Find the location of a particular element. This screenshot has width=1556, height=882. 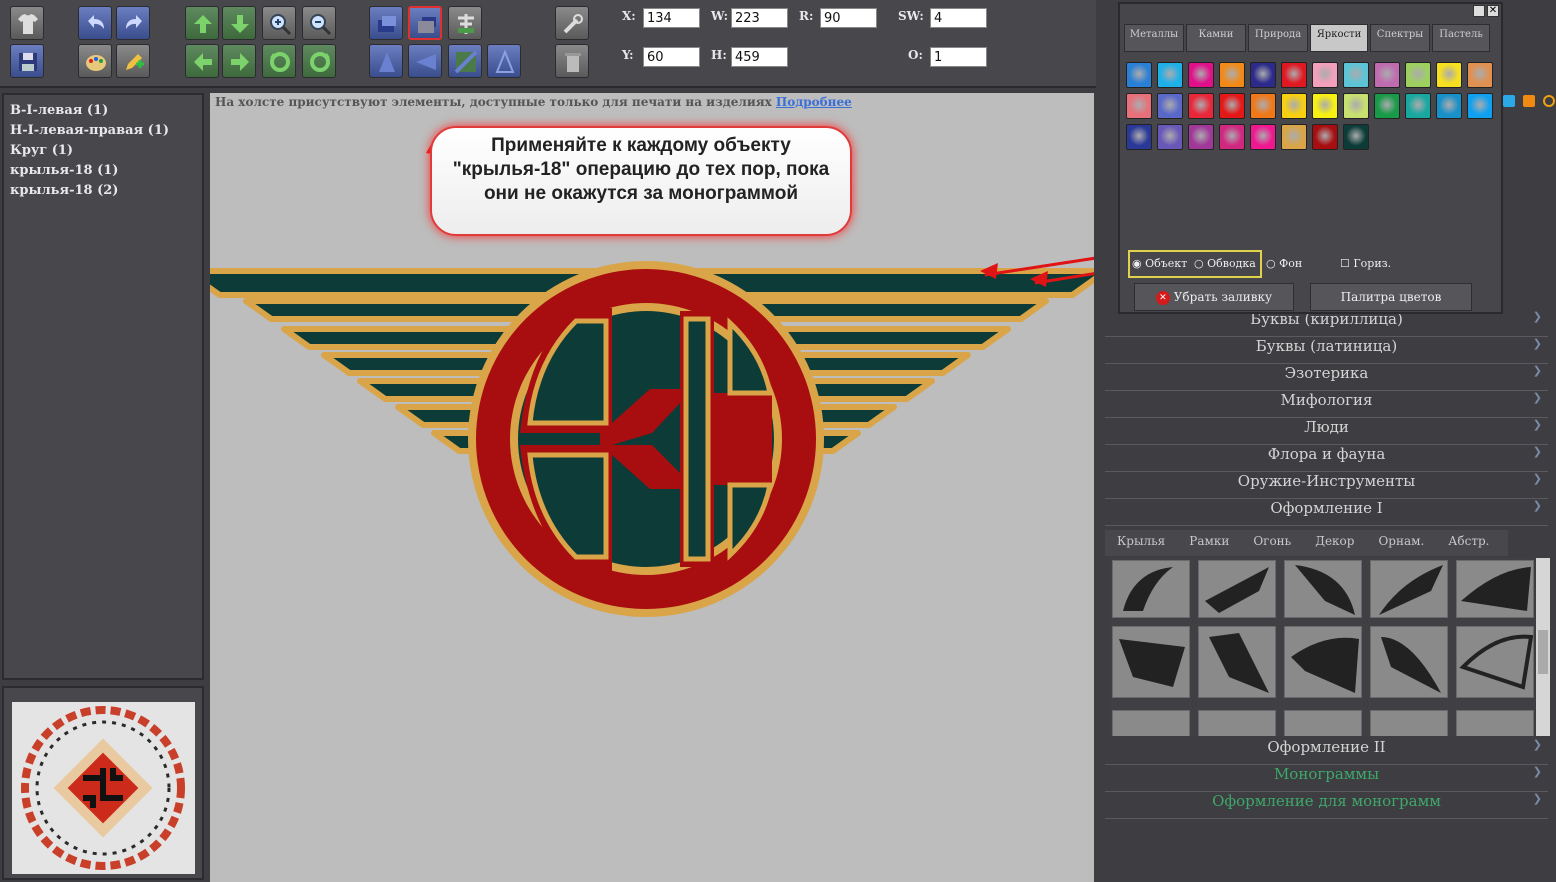

subtab-abstract: Абстр. is located at coordinates (1468, 541).